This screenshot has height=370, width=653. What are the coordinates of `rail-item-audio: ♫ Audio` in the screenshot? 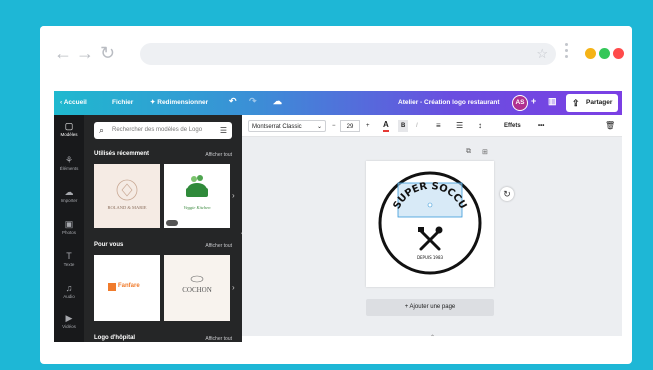 It's located at (69, 291).